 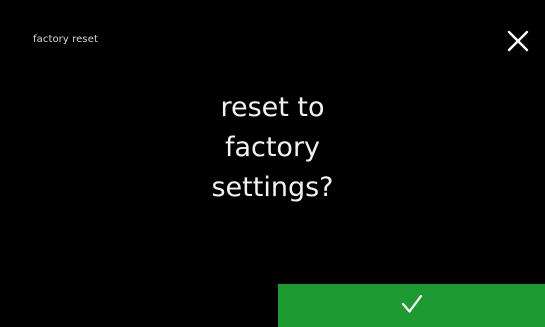 I want to click on close-icon, so click(x=518, y=43).